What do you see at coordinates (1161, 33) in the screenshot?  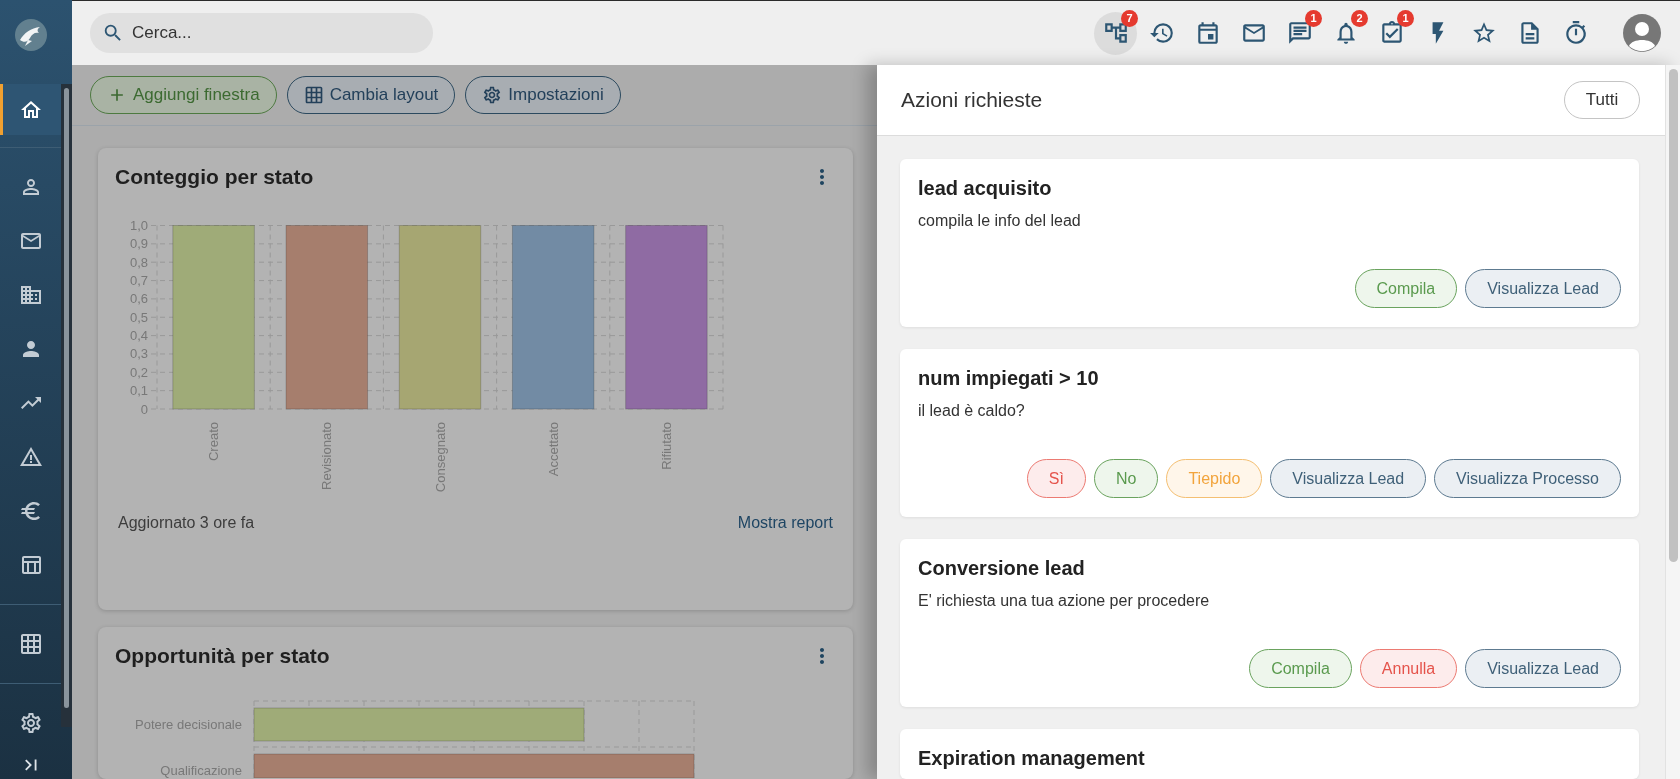 I see `history-icon` at bounding box center [1161, 33].